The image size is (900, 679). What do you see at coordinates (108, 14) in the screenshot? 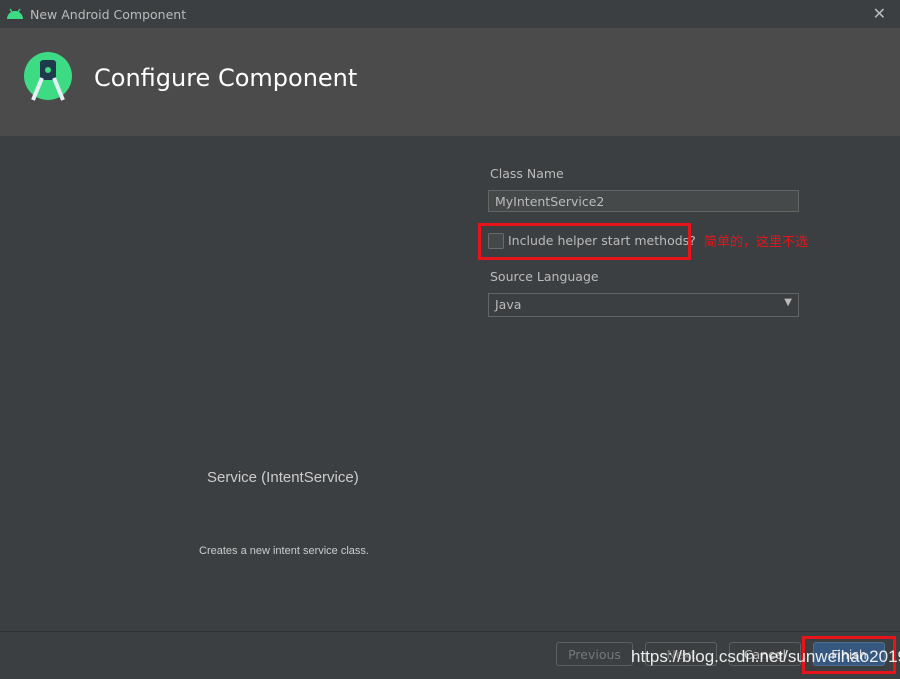
I see `window-title: New Android Component` at bounding box center [108, 14].